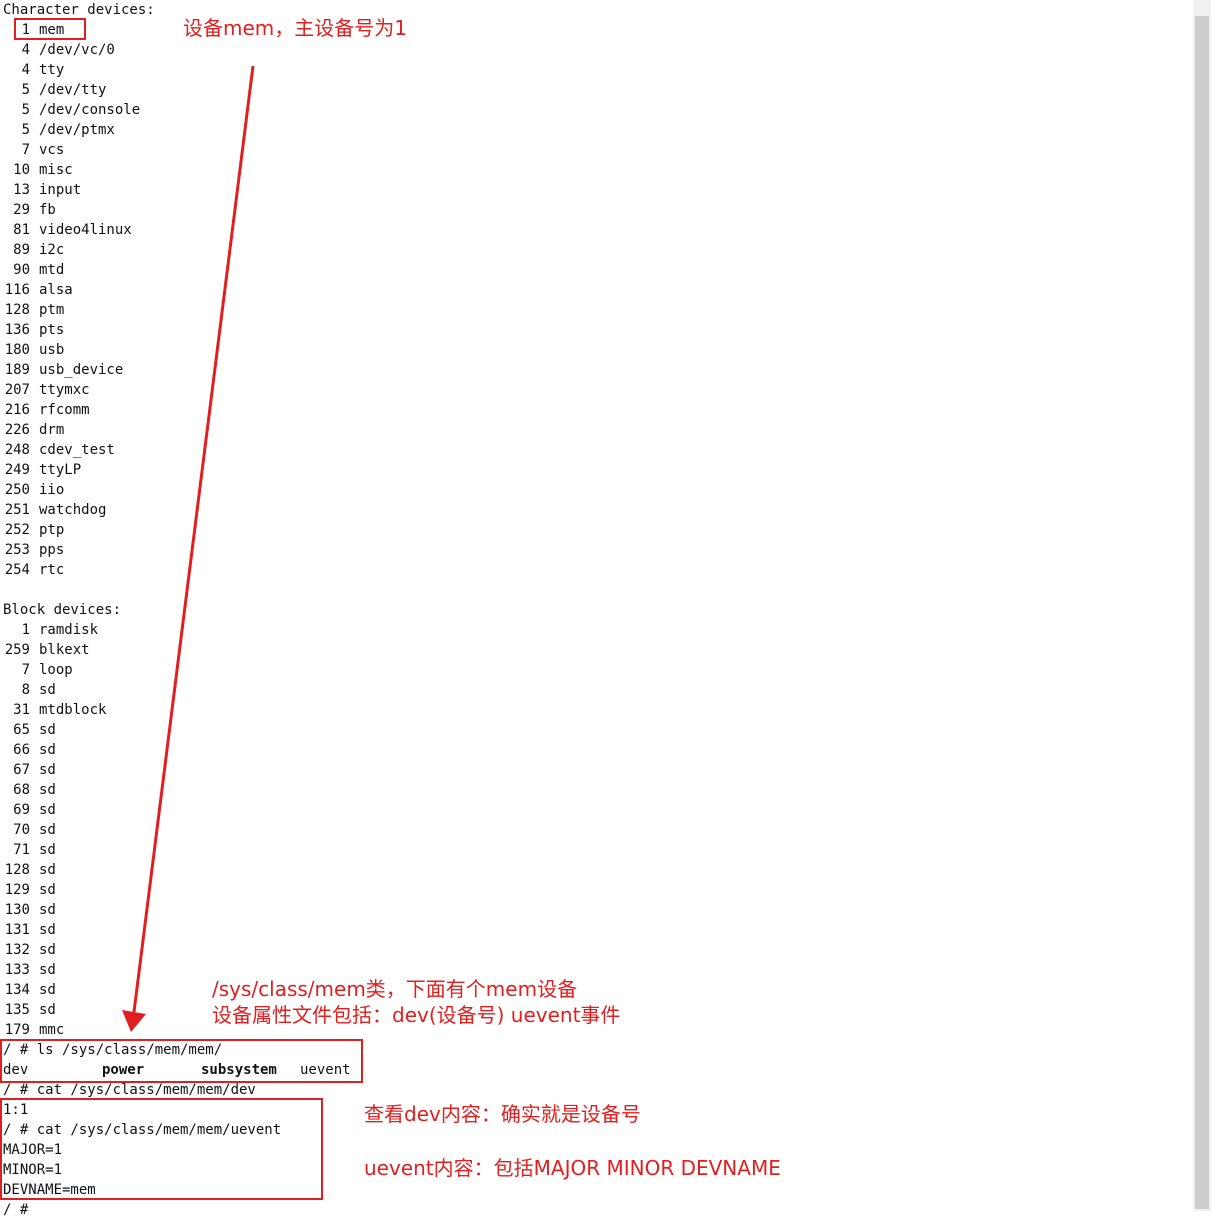 The height and width of the screenshot is (1220, 1211). Describe the element at coordinates (34, 70) in the screenshot. I see `char-device-row: 4 tty` at that location.